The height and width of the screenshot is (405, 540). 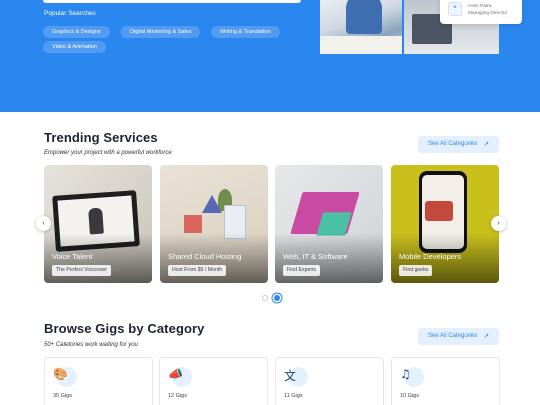 I want to click on category-card-graphics: 🎨 35 Gigs, so click(x=98, y=381).